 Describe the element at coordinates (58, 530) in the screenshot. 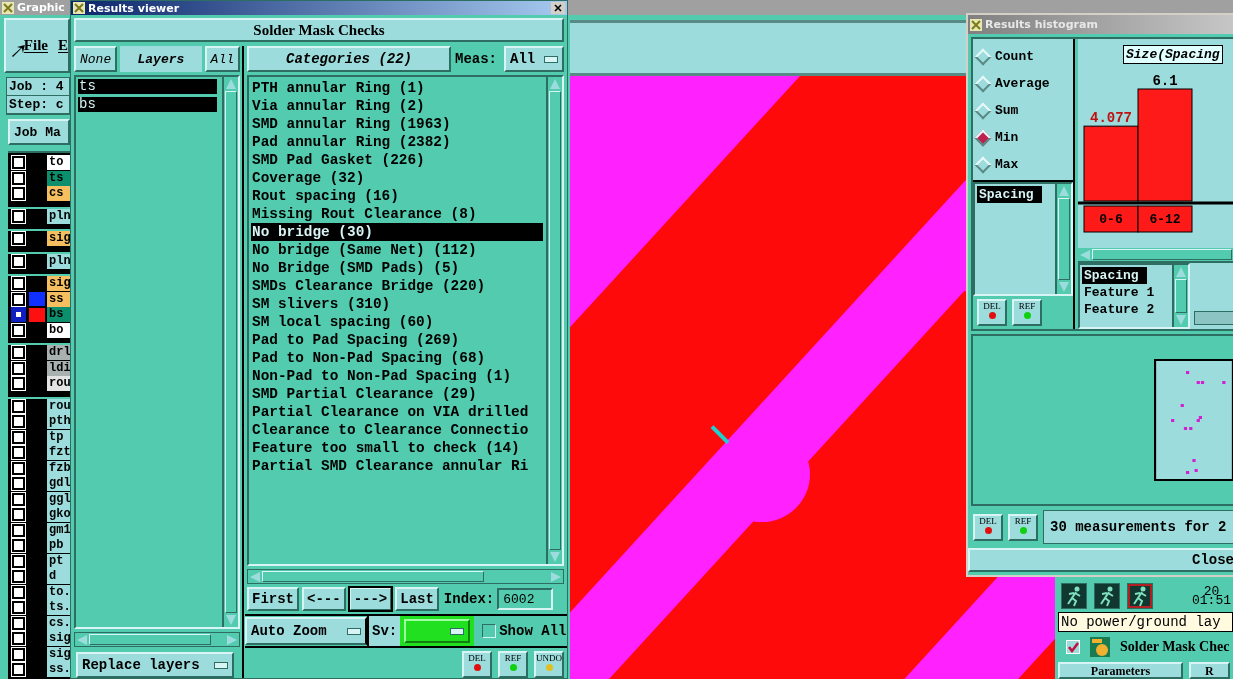

I see `layer-name: gm1` at that location.